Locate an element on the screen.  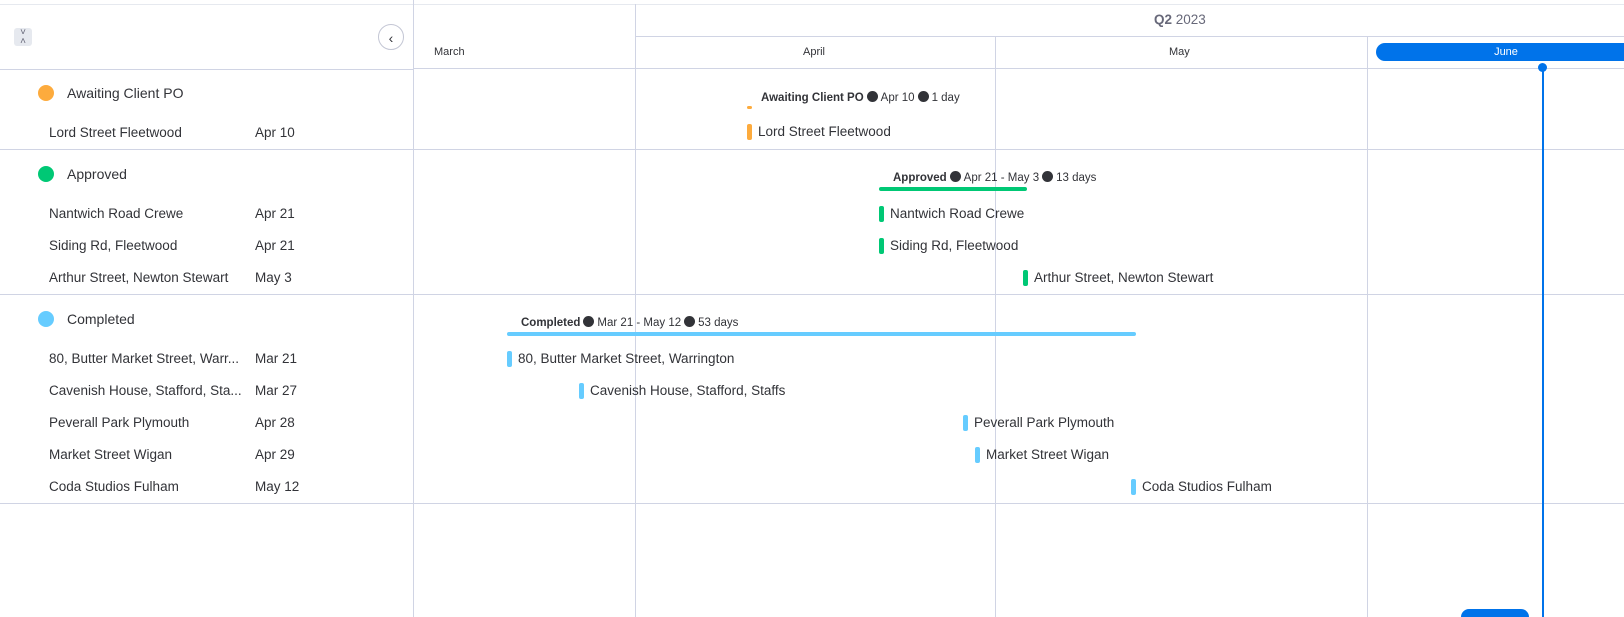
month-june-current: June is located at coordinates (1500, 52).